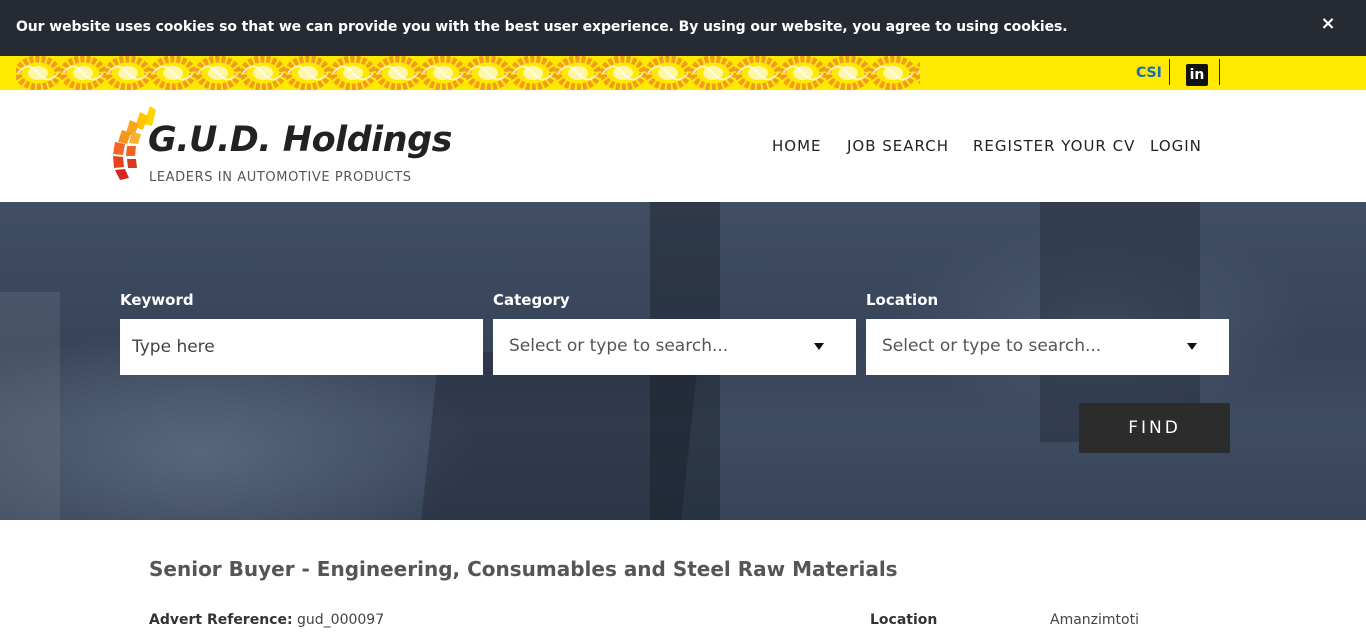  What do you see at coordinates (1149, 73) in the screenshot?
I see `csi-link: CSI` at bounding box center [1149, 73].